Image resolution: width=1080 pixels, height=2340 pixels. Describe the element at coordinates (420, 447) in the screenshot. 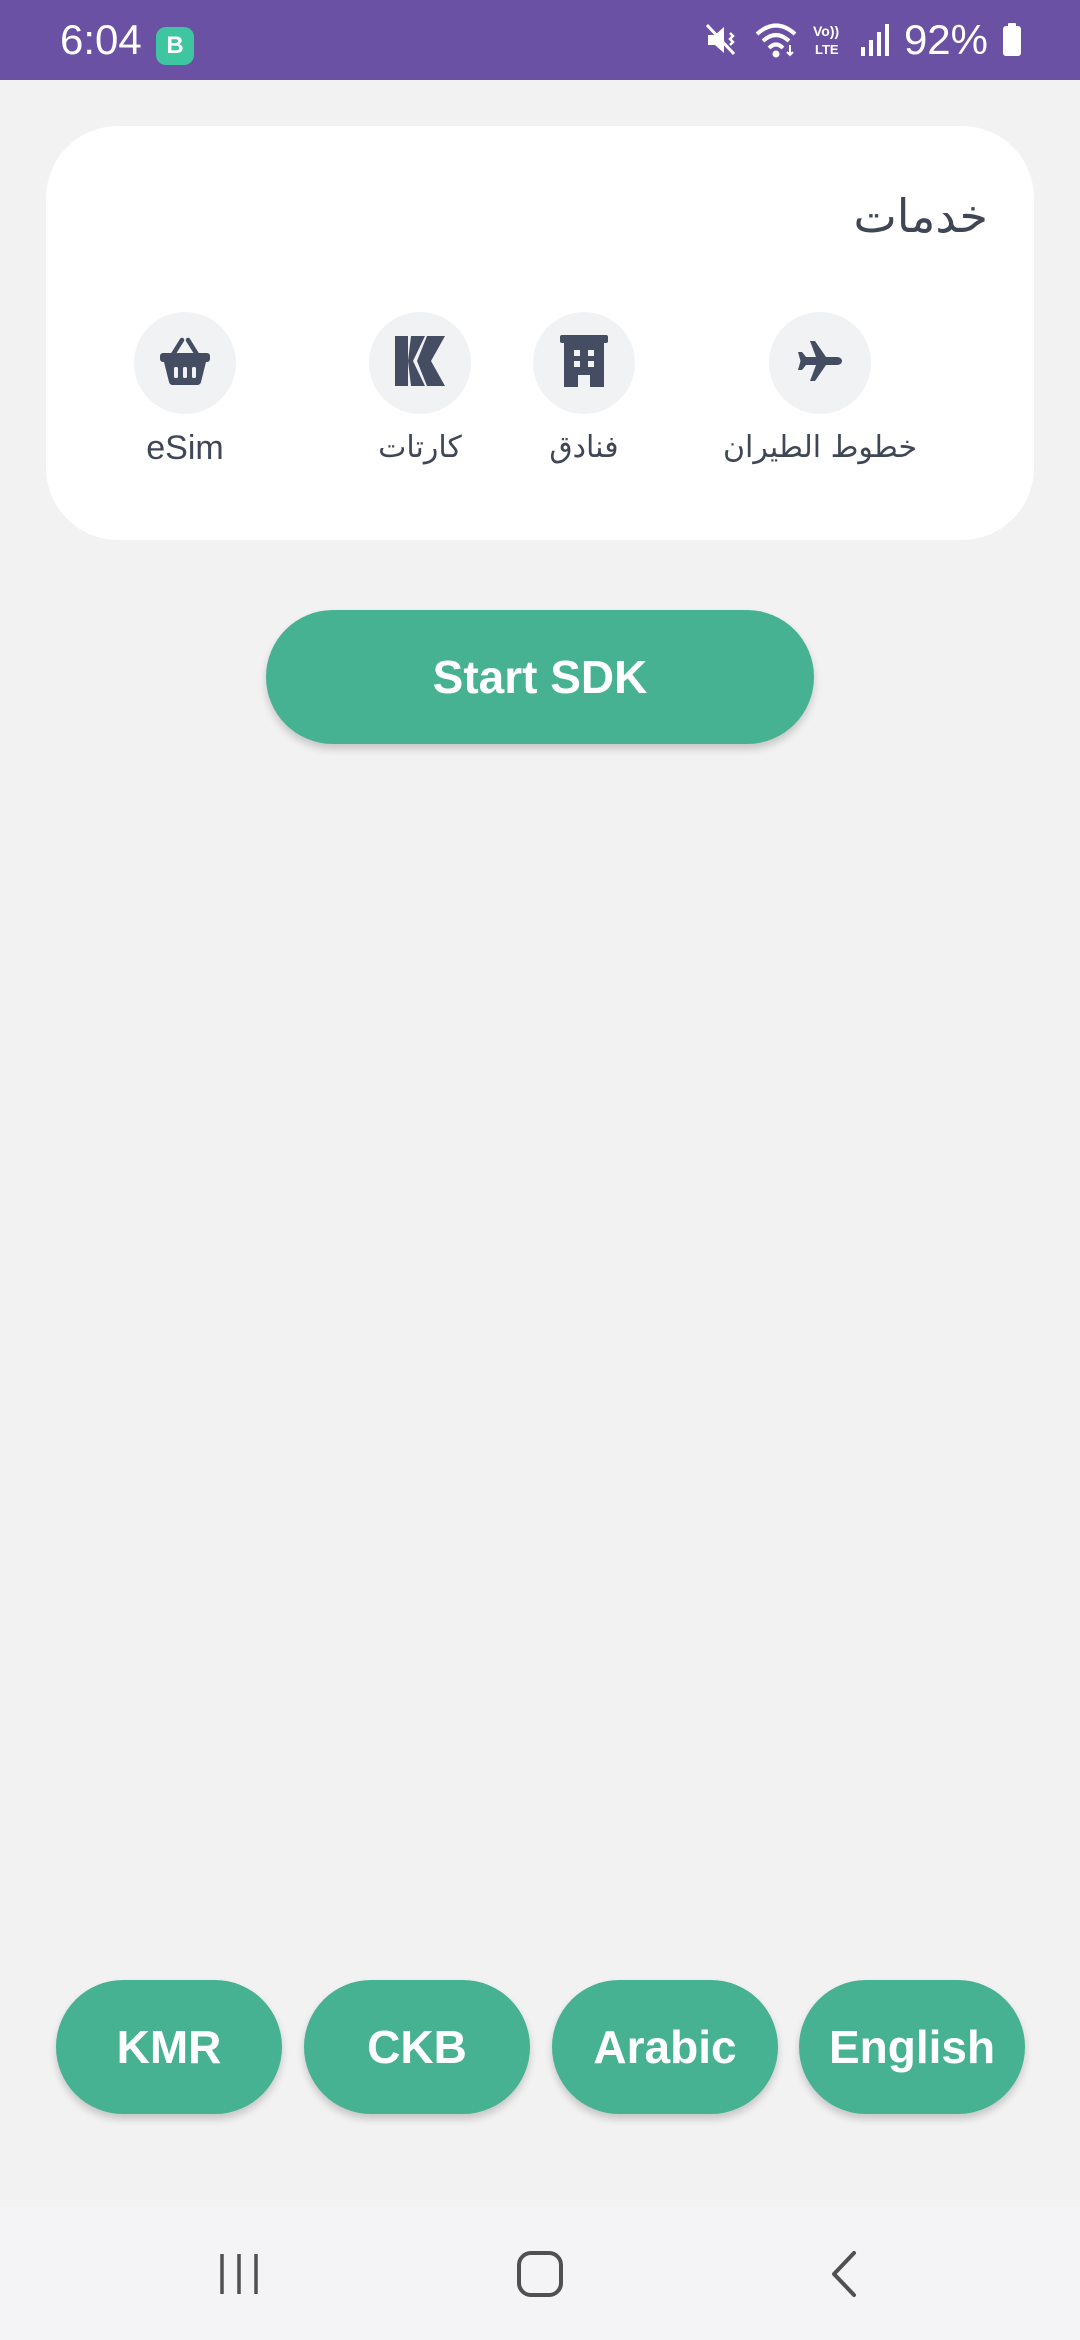

I see `service-label: كارتات` at that location.